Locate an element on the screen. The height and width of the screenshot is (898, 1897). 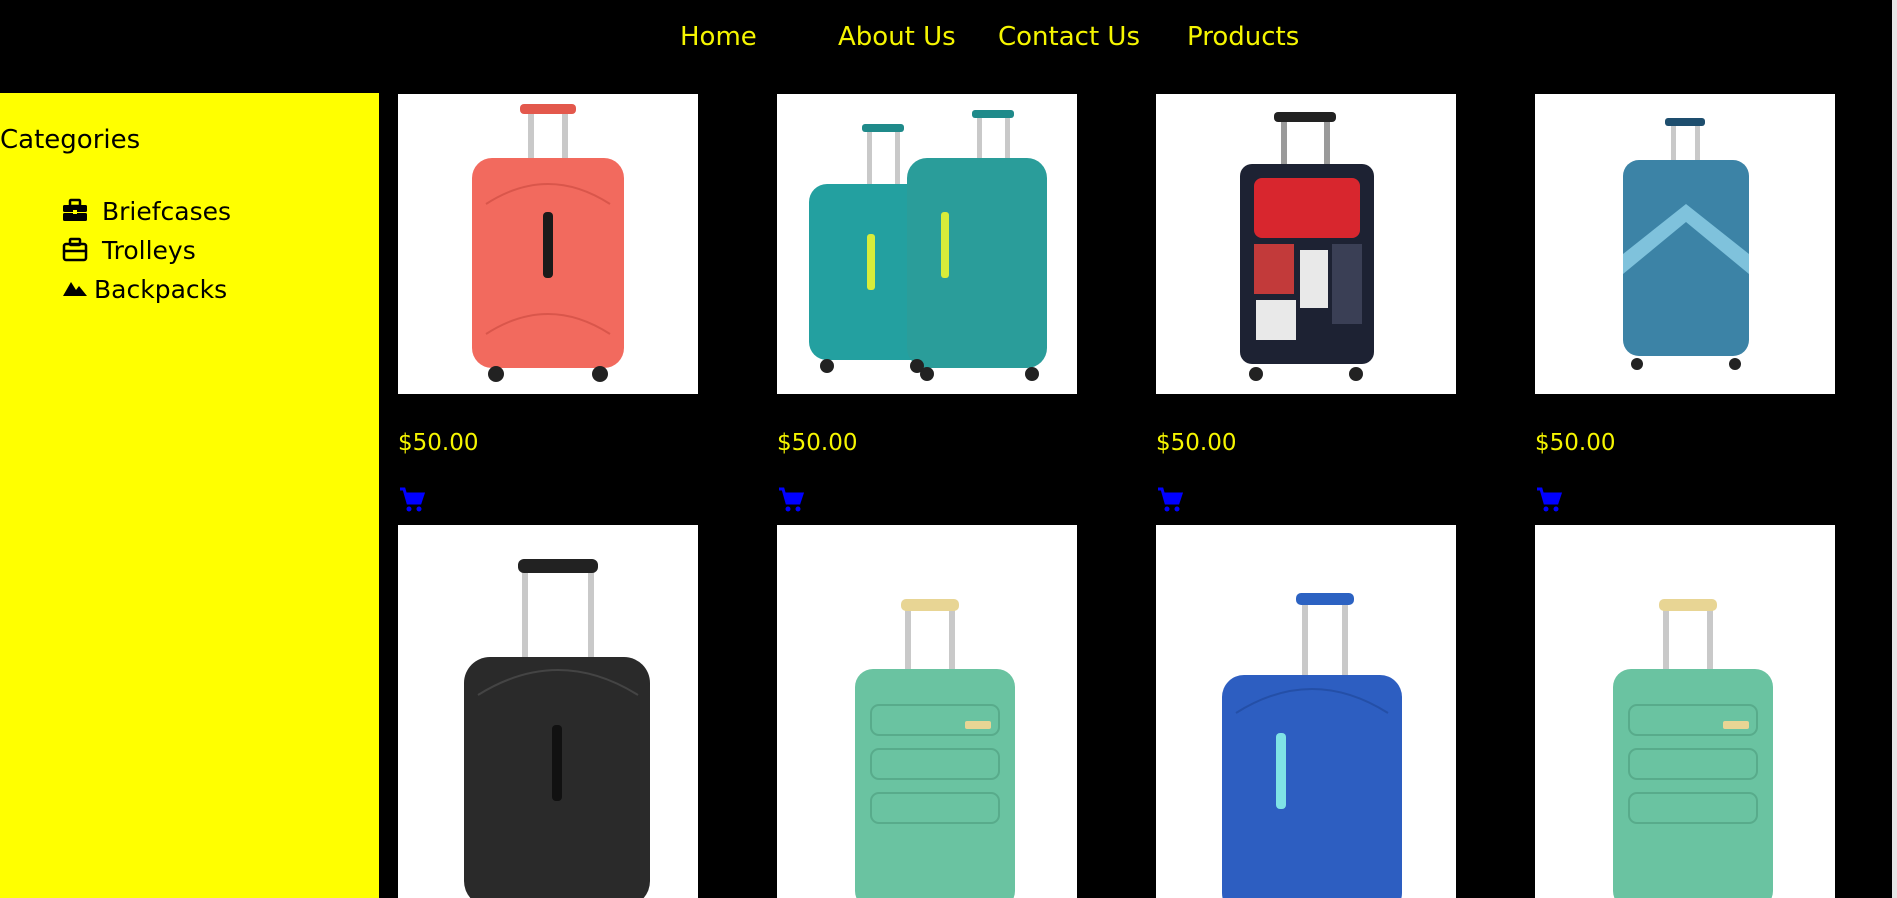
category-trolleys-label: Trolleys is located at coordinates (149, 250).